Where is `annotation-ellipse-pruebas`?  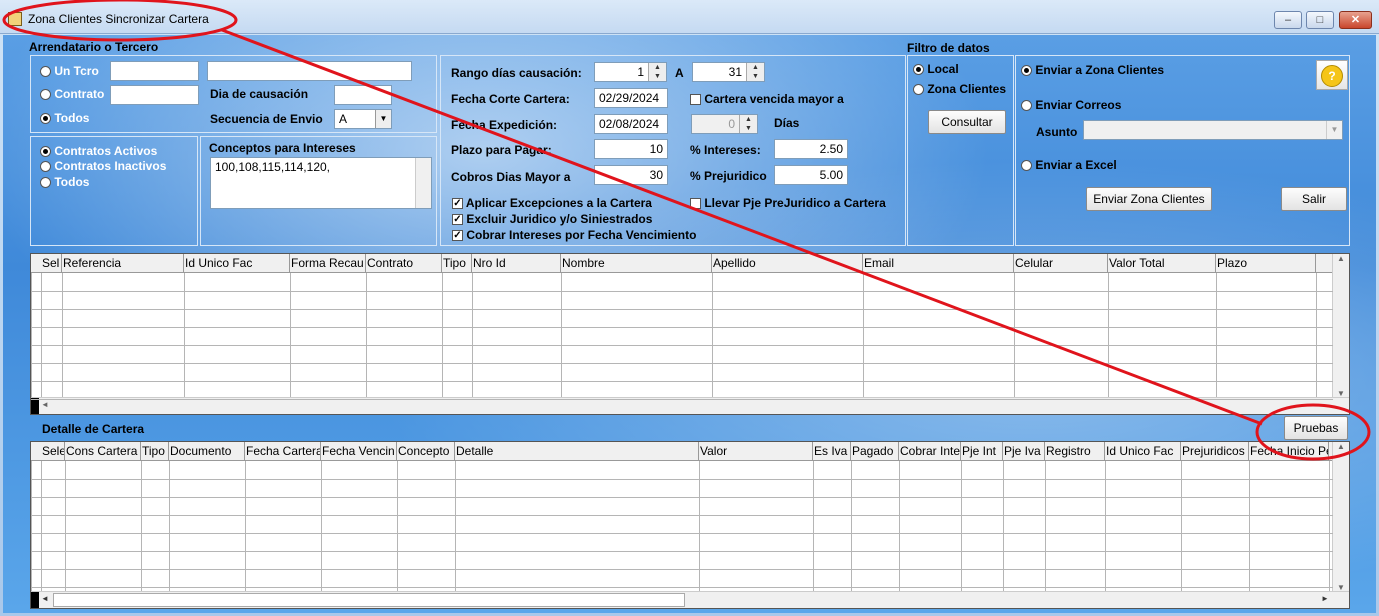
annotation-ellipse-pruebas is located at coordinates (1313, 432).